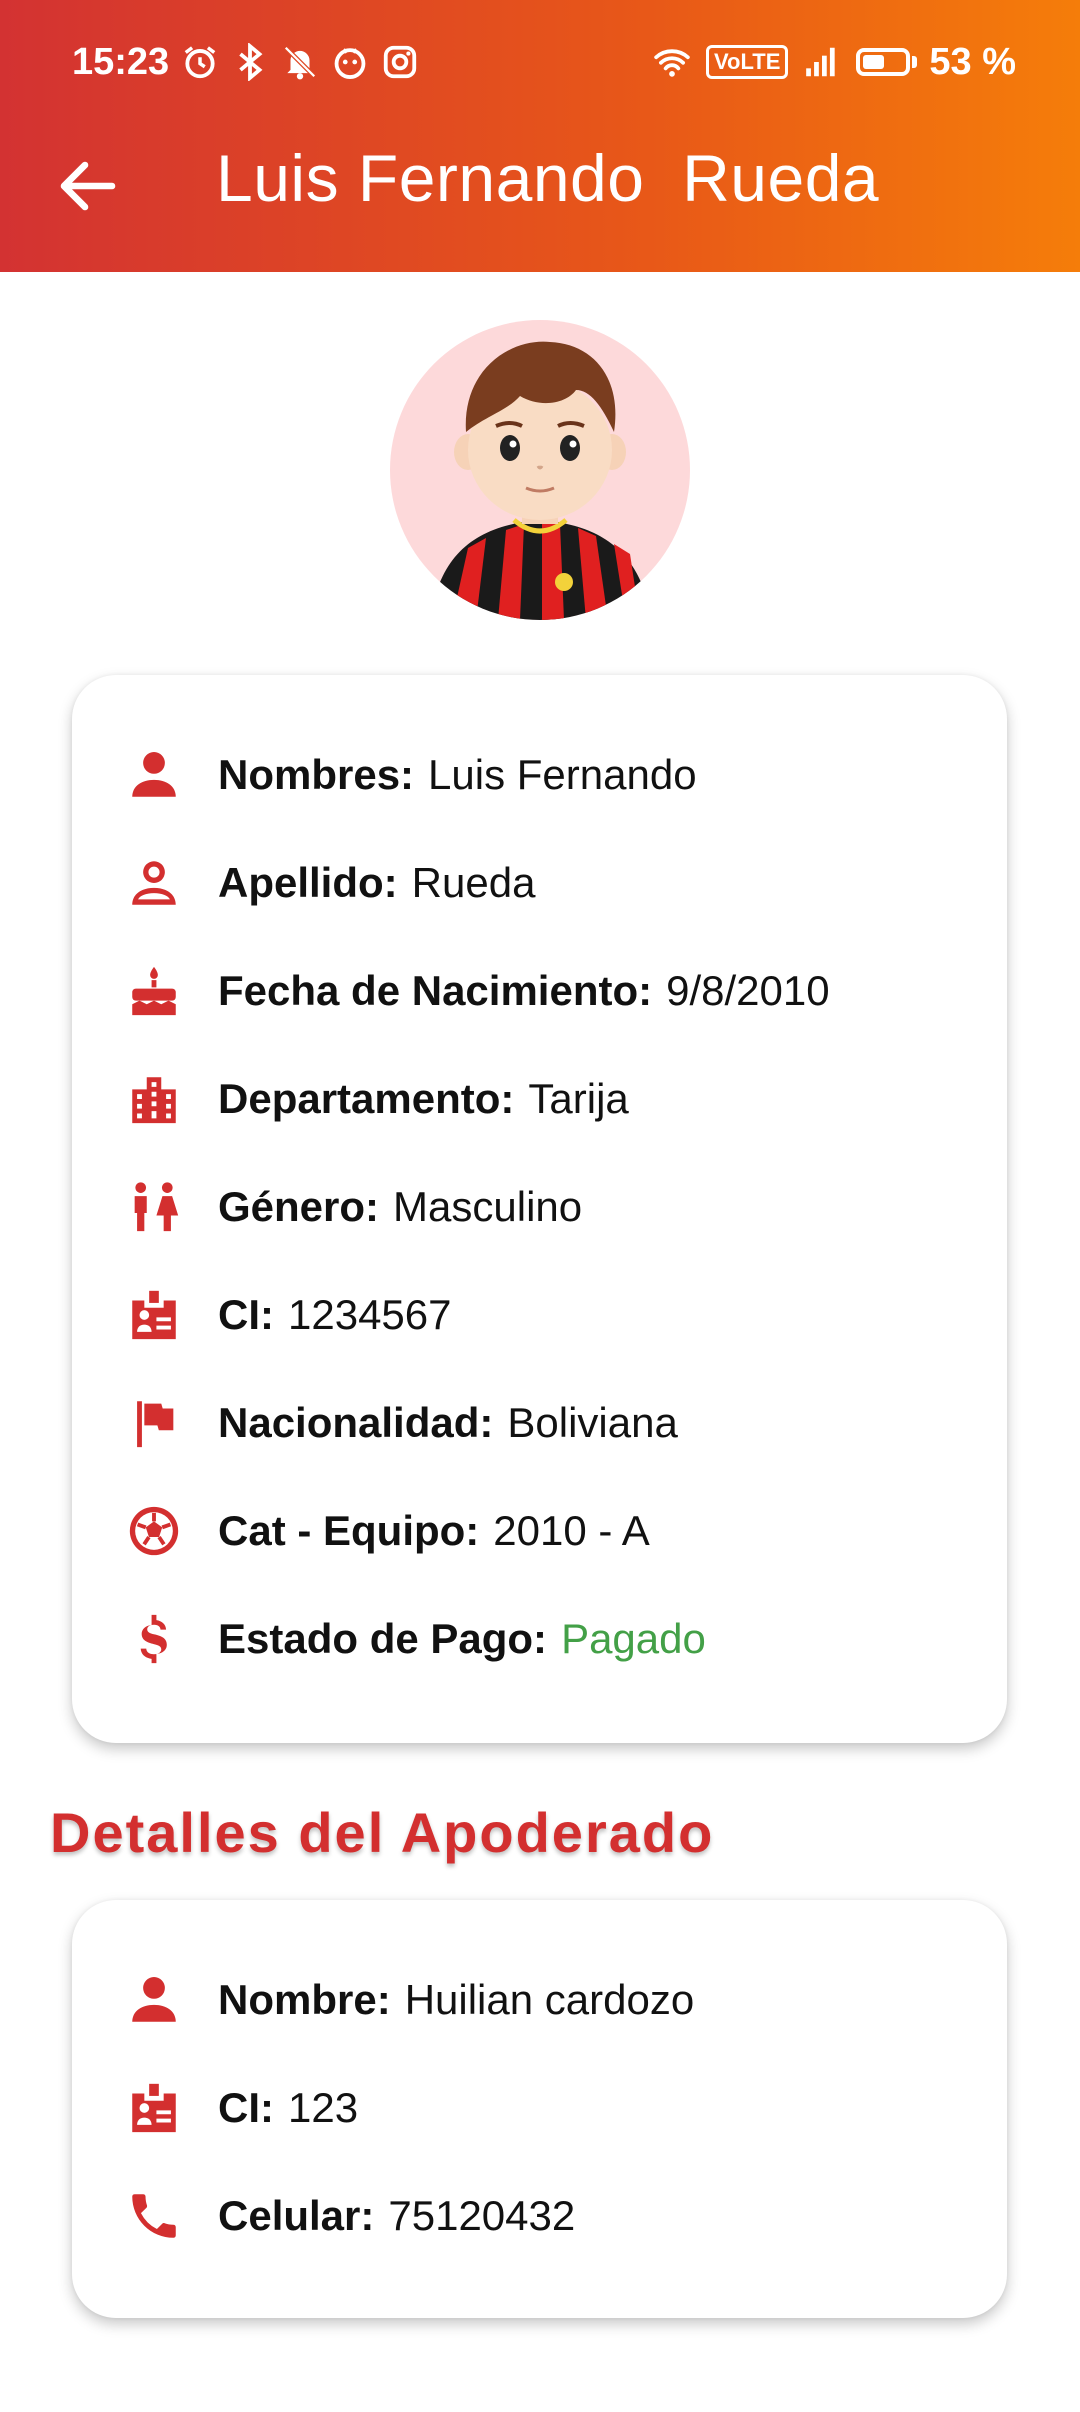  What do you see at coordinates (154, 1531) in the screenshot?
I see `soccer-ball-icon` at bounding box center [154, 1531].